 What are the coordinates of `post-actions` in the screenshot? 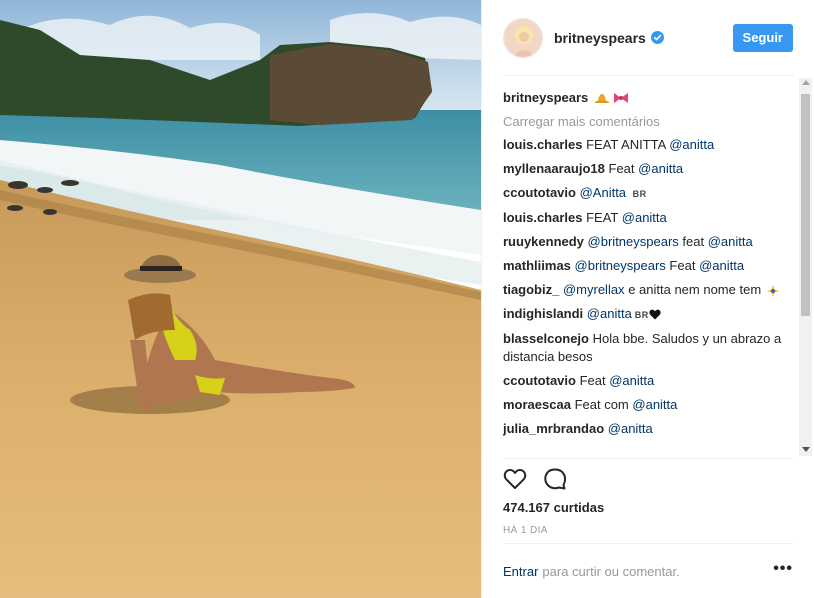 It's located at (648, 478).